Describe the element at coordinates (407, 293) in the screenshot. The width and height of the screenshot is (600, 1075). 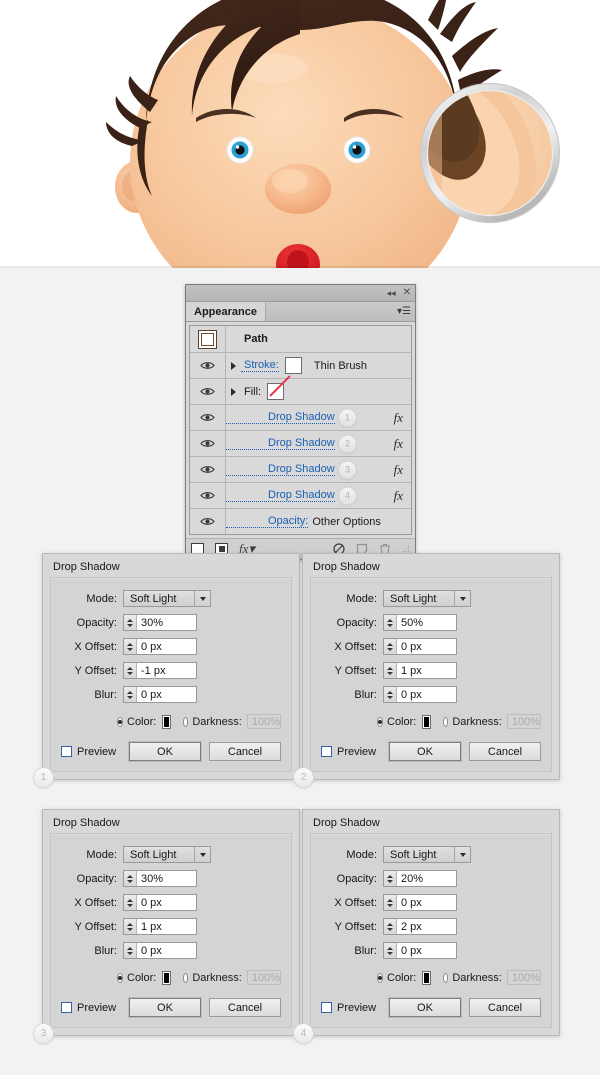
I see `close-icon: ✕` at that location.